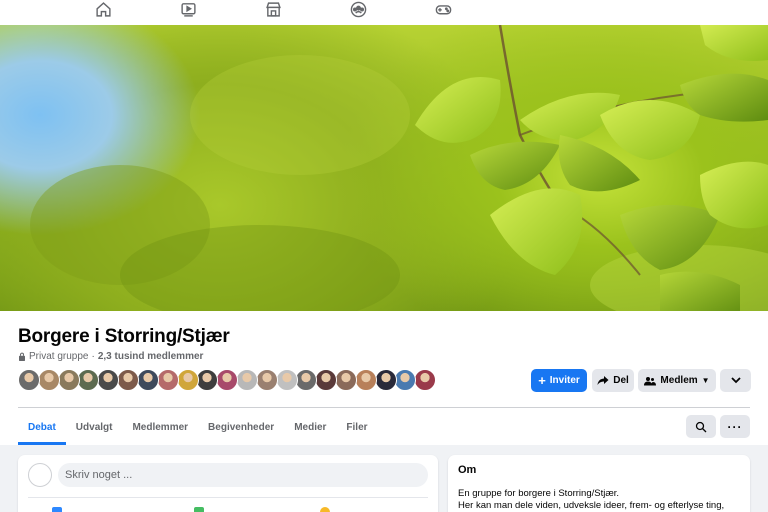 The image size is (768, 512). I want to click on plus-icon: +, so click(542, 380).